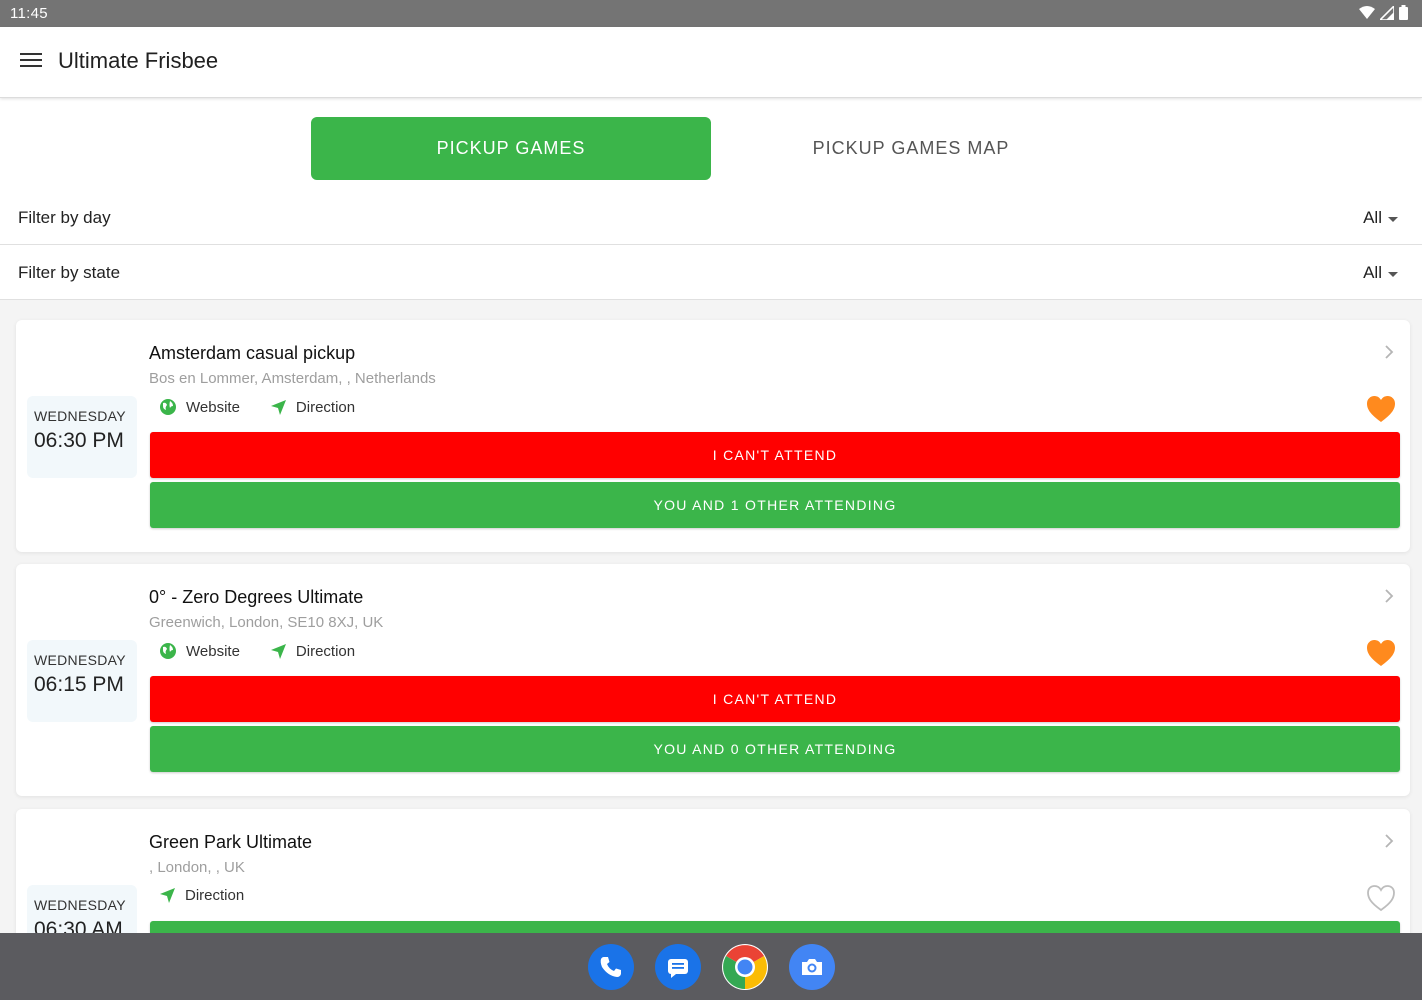  I want to click on game-time: 06:30 PM, so click(79, 440).